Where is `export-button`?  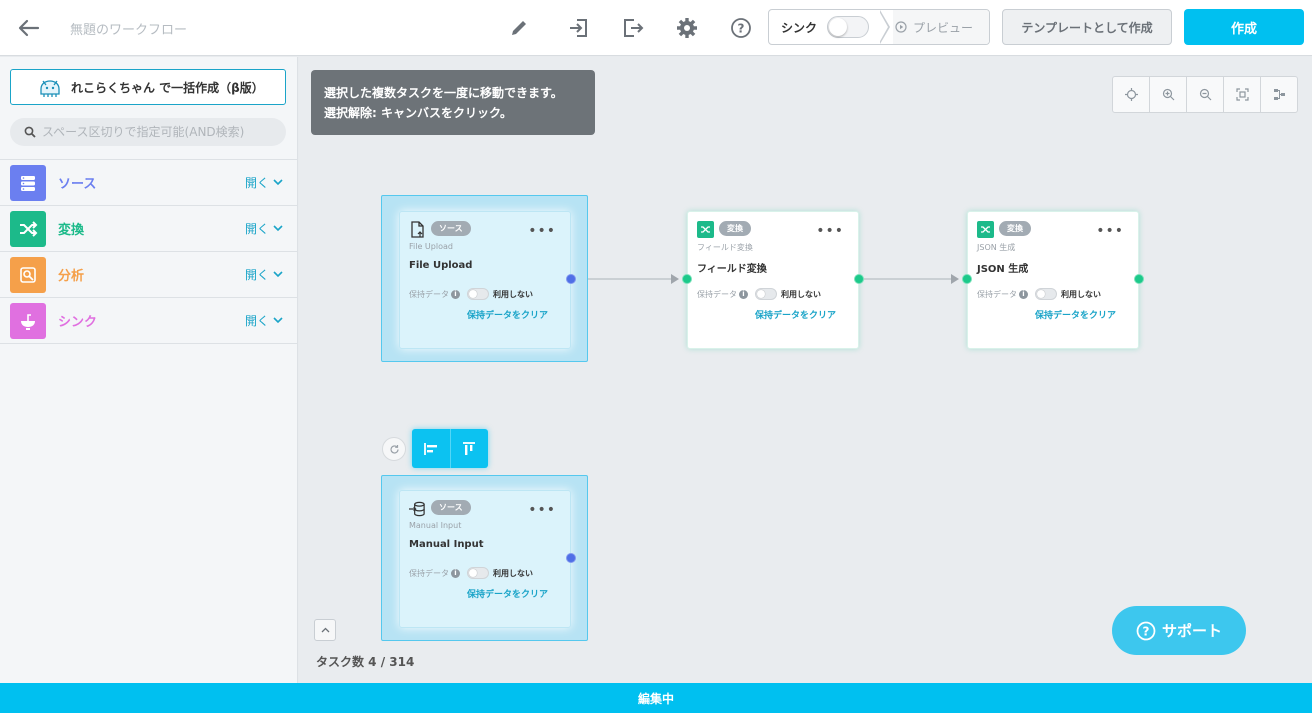
export-button is located at coordinates (633, 28).